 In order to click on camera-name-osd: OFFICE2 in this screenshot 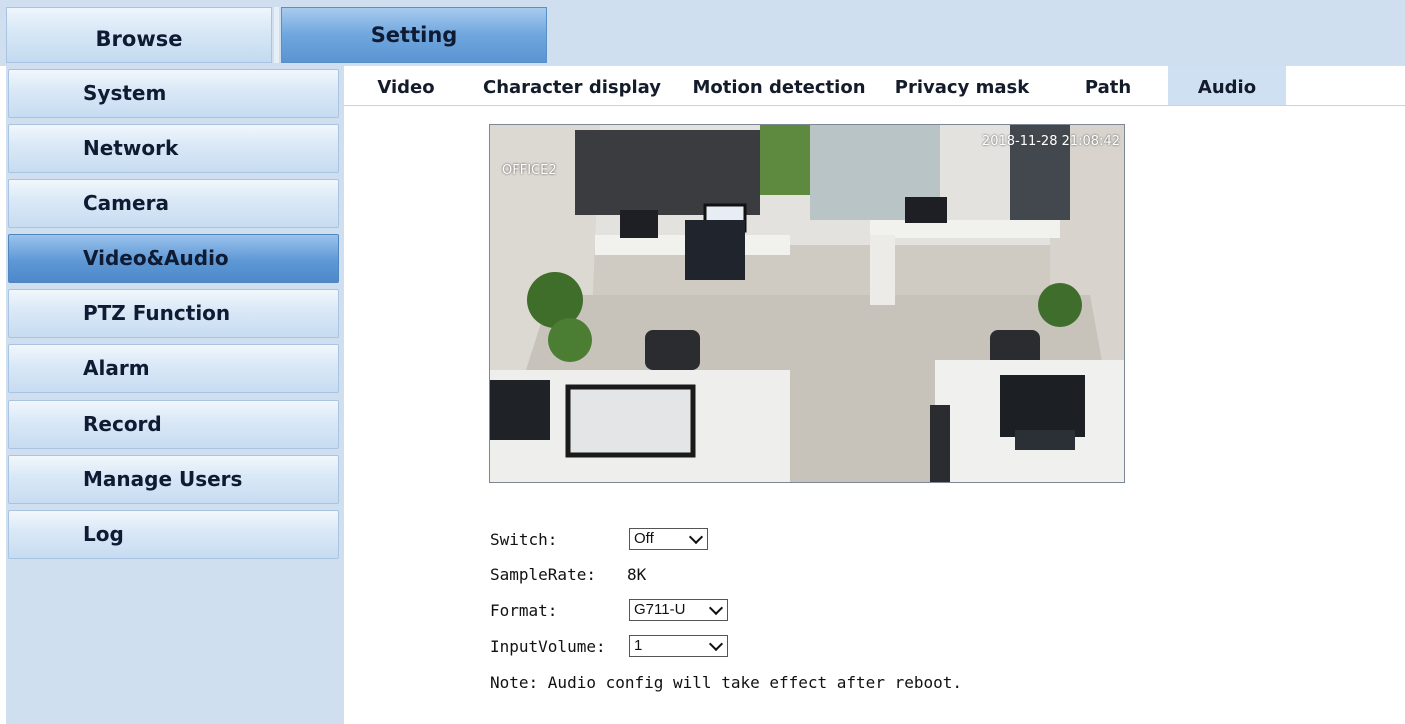, I will do `click(529, 170)`.